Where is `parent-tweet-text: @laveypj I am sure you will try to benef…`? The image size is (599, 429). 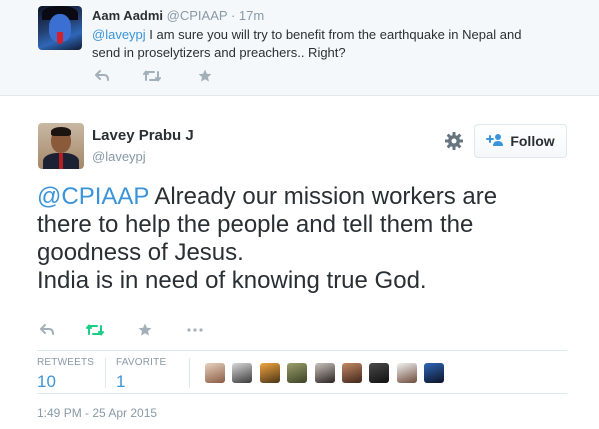
parent-tweet-text: @laveypj I am sure you will try to benef… is located at coordinates (327, 44).